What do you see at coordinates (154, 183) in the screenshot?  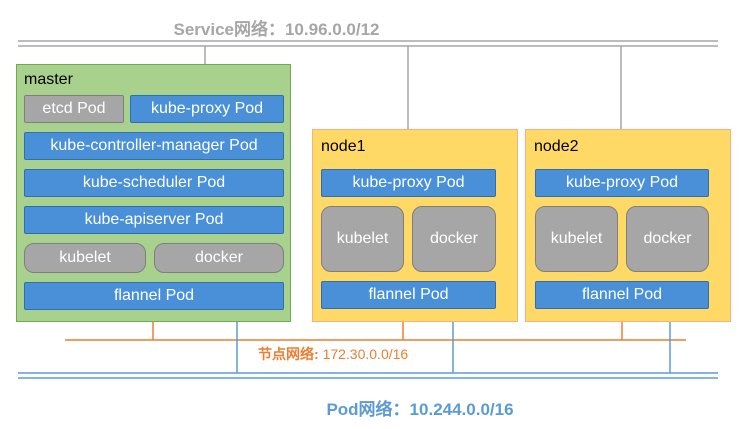 I see `kube-scheduler-pod: kube-scheduler Pod` at bounding box center [154, 183].